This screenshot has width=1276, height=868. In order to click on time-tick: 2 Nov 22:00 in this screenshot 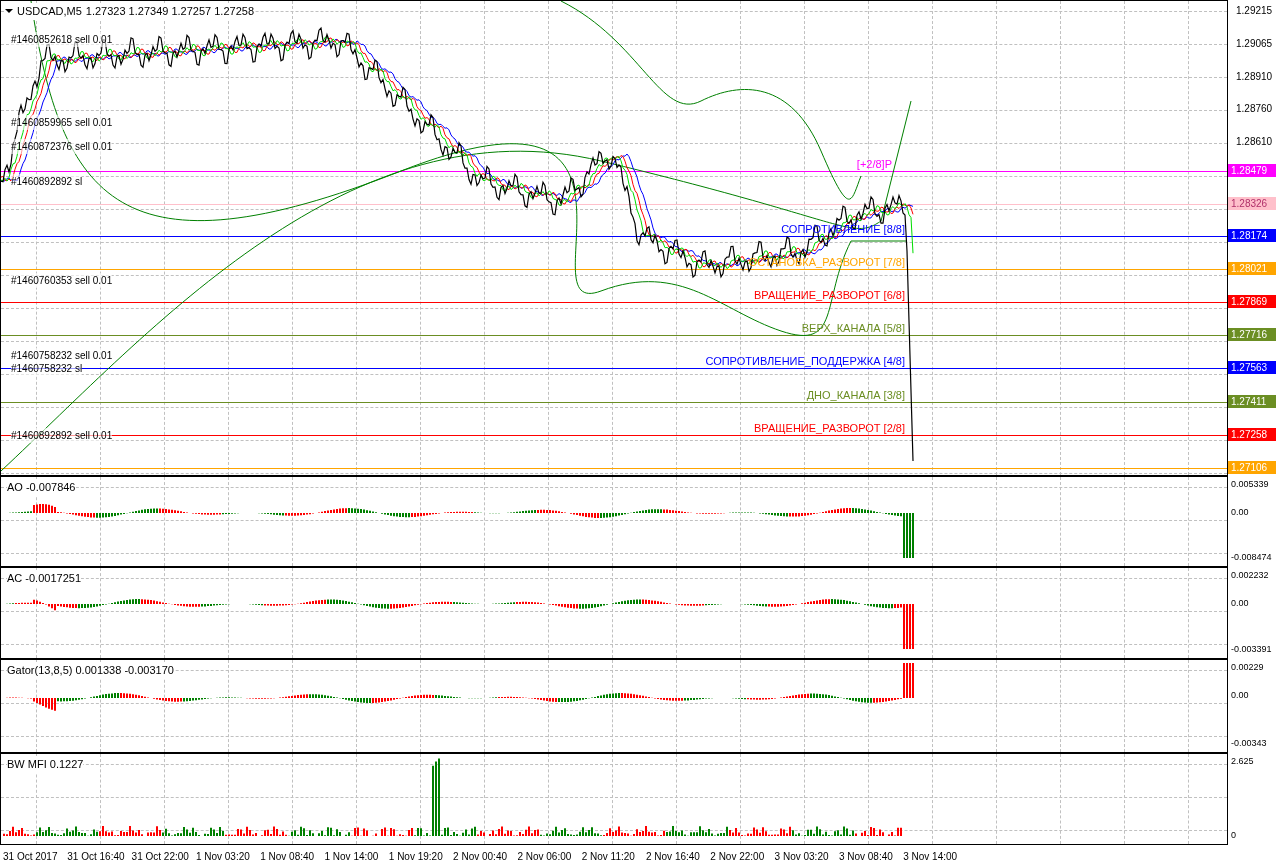, I will do `click(737, 857)`.